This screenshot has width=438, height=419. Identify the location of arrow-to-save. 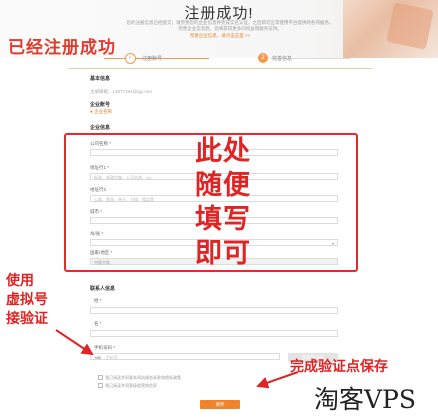
(277, 380).